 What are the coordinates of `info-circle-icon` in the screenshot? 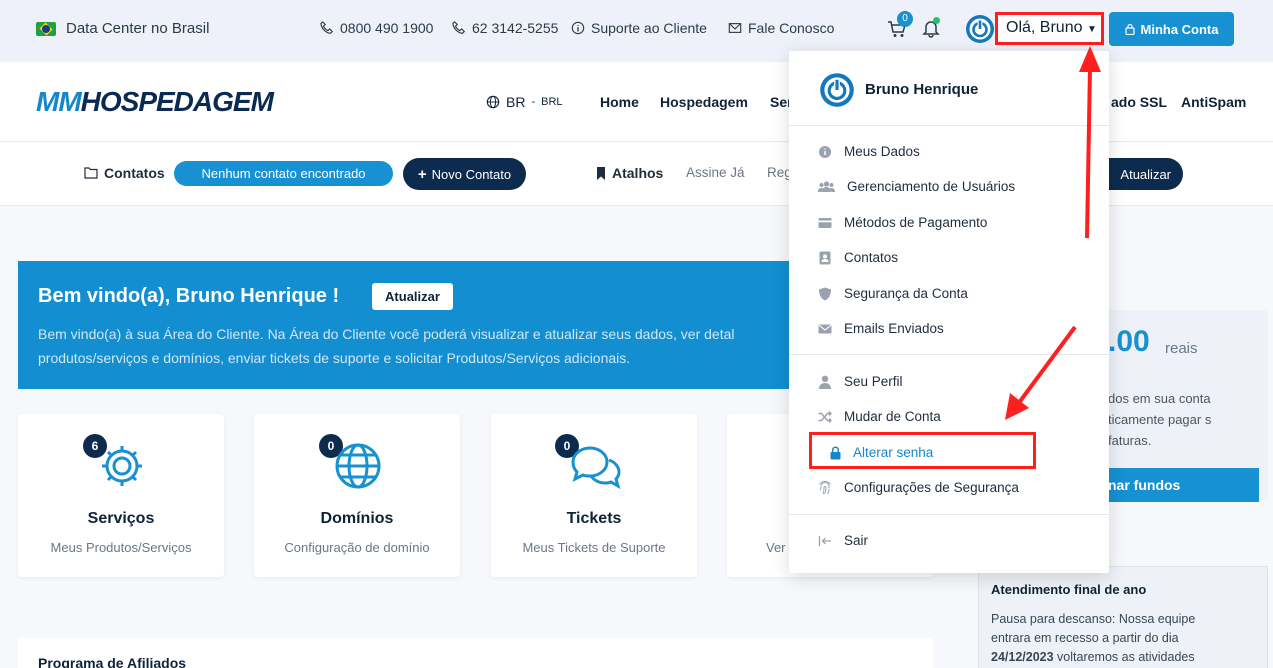 It's located at (578, 28).